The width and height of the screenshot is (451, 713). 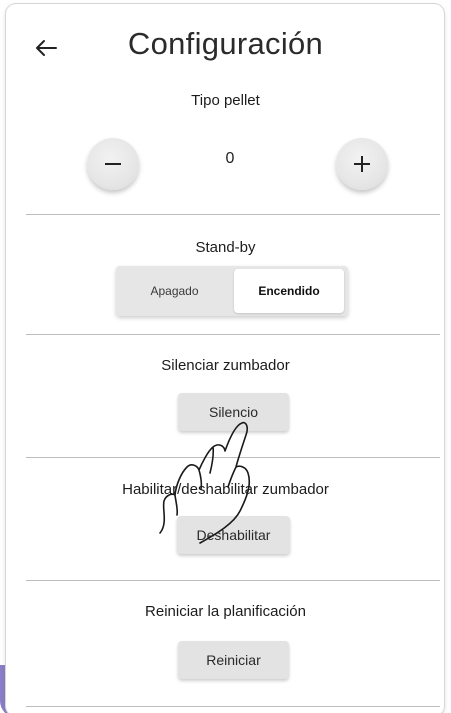 I want to click on page-title: Configuración, so click(x=225, y=43).